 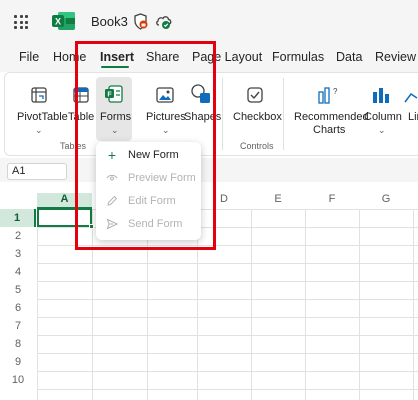 I want to click on line-chart-button: Lin, so click(x=413, y=117).